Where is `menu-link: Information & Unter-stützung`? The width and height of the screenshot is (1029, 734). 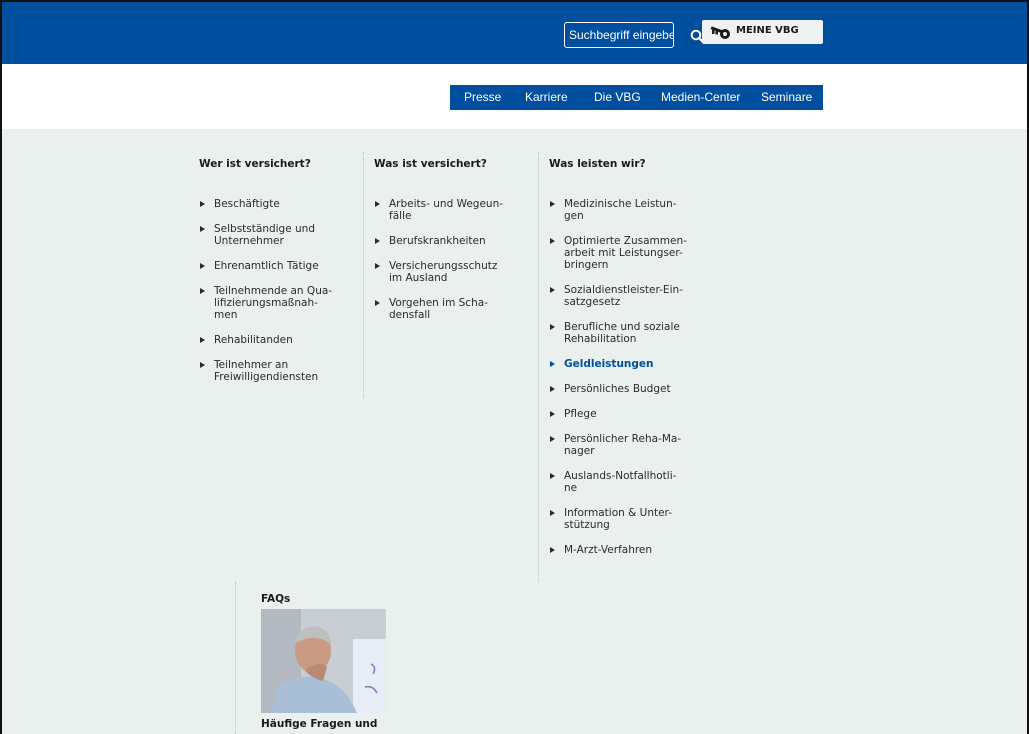 menu-link: Information & Unter-stützung is located at coordinates (629, 519).